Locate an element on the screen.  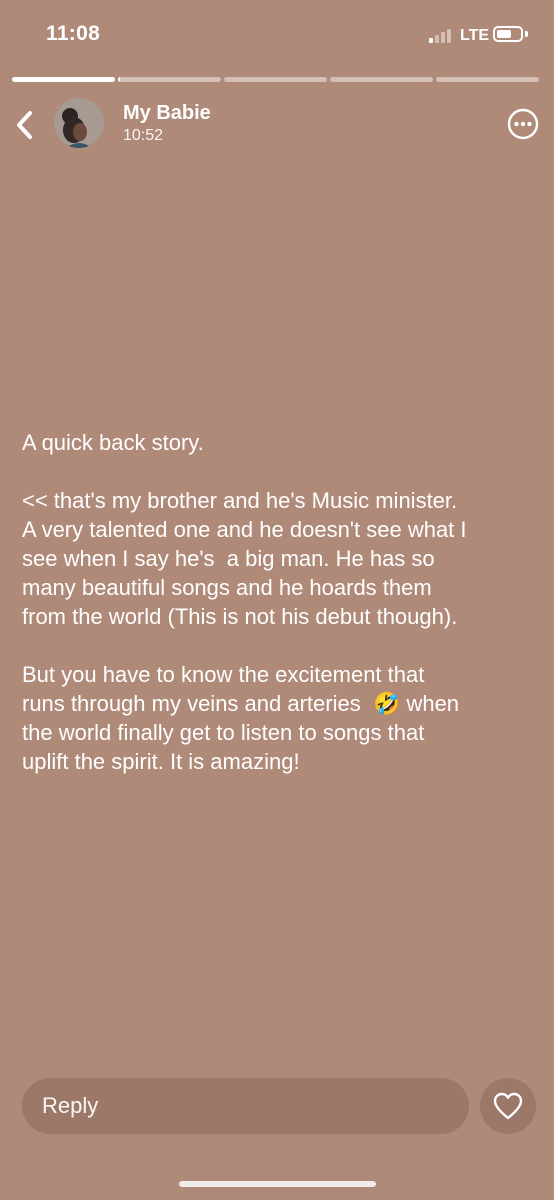
poster-name: My Babie is located at coordinates (167, 113).